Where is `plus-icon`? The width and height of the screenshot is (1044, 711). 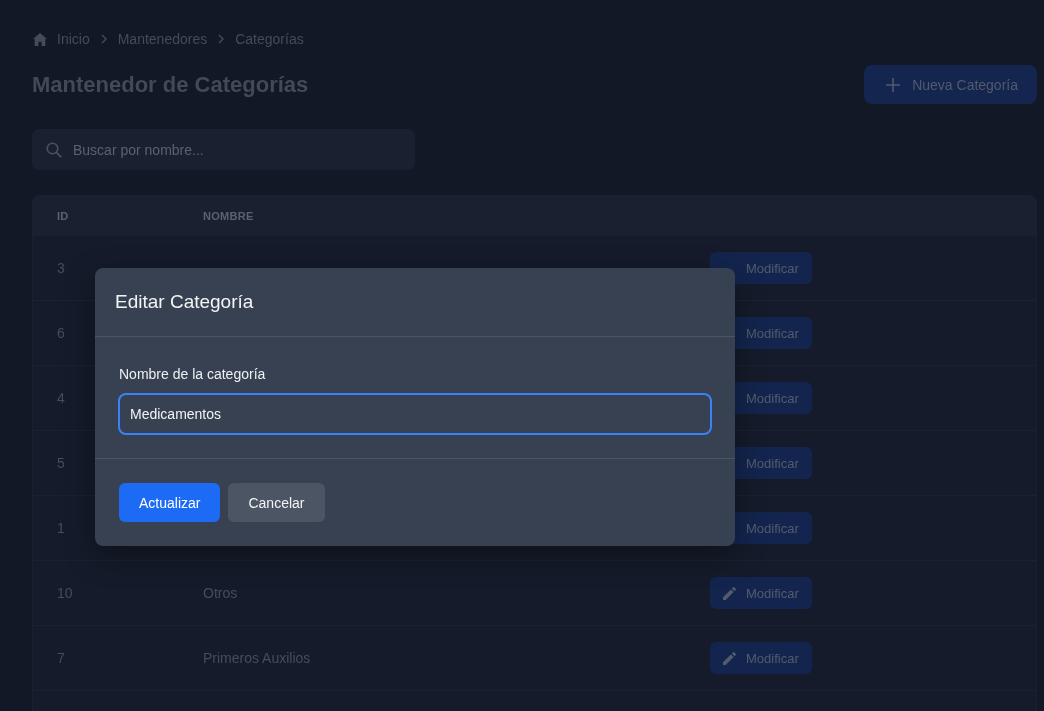
plus-icon is located at coordinates (893, 84).